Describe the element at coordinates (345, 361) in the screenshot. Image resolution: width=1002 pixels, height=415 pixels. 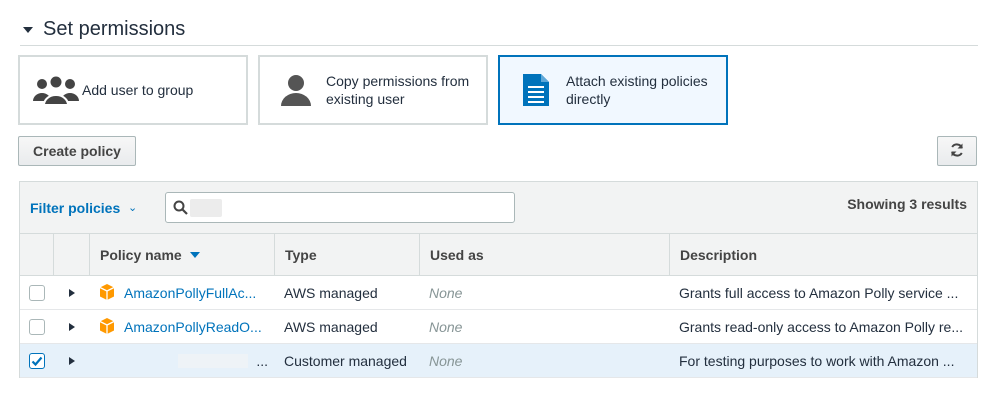
I see `policy-type: Customer managed` at that location.